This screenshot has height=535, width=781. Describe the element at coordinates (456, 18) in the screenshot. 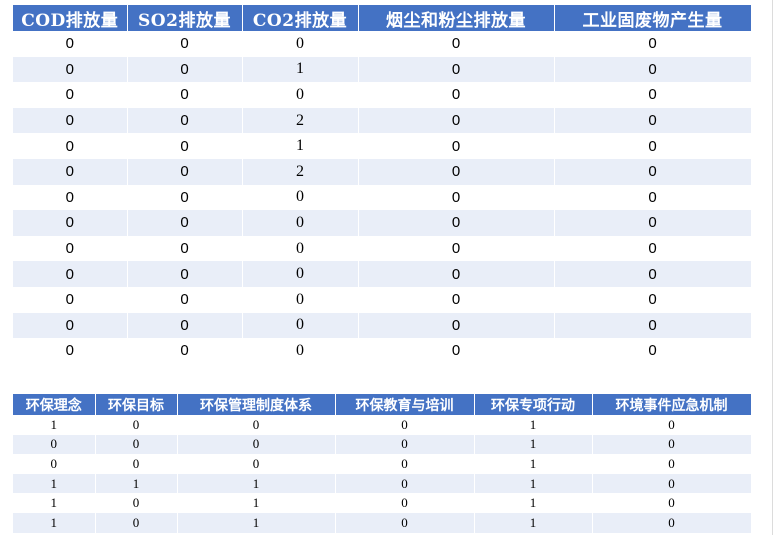

I see `header-smoke-dust-emissions: 烟尘和粉尘排放量` at that location.